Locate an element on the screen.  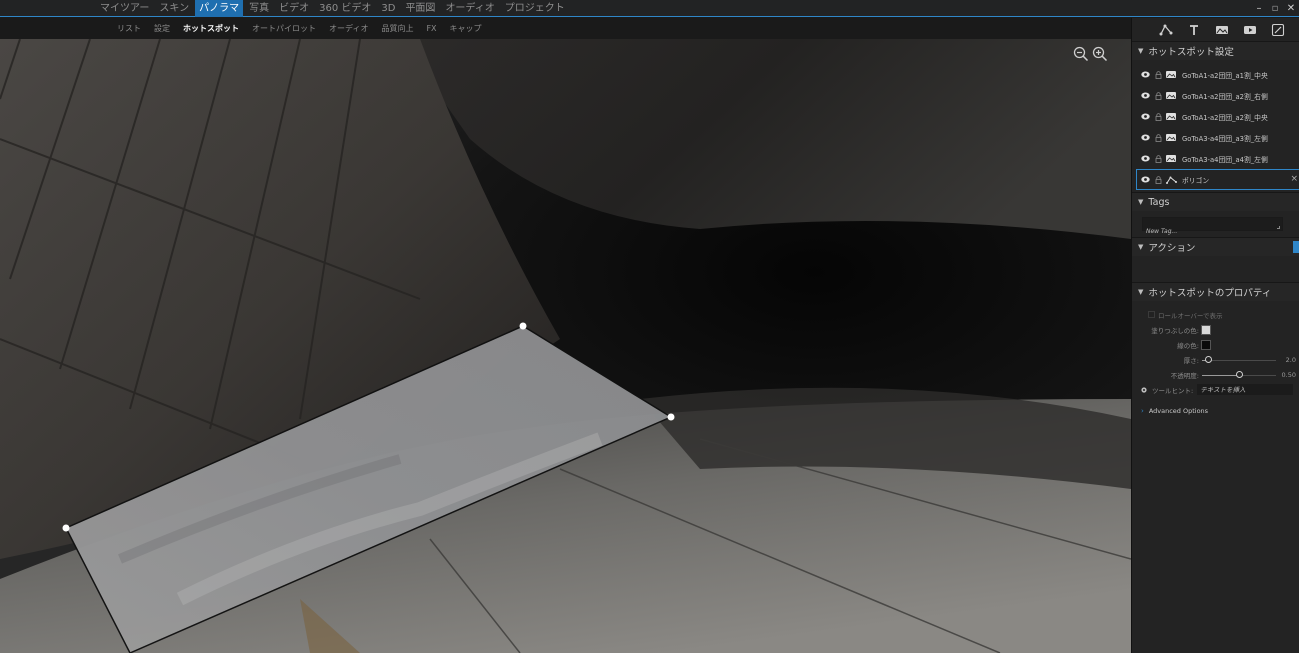
hotspot-list-item: GoToA3-a4団団_a4割_左側 is located at coordinates (1215, 158).